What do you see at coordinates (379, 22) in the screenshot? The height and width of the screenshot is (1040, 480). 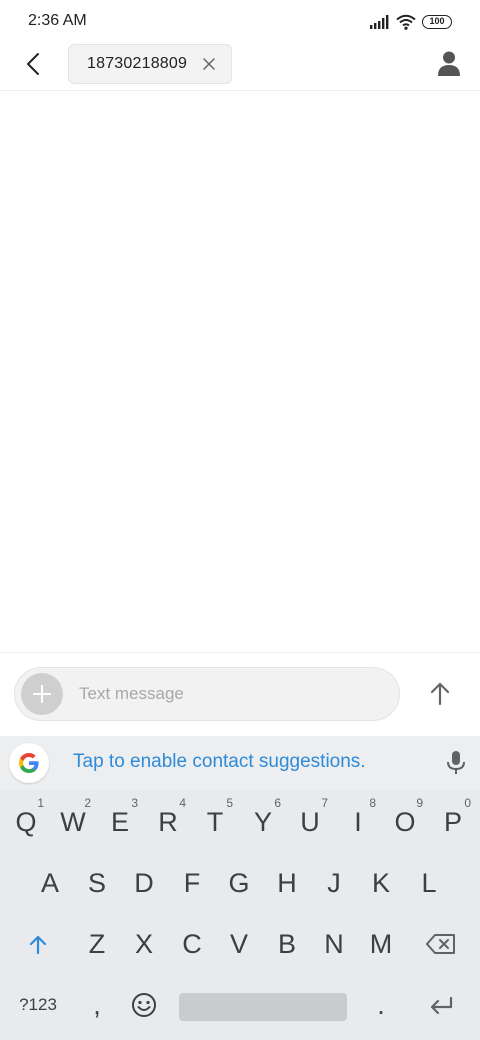 I see `signal-icon` at bounding box center [379, 22].